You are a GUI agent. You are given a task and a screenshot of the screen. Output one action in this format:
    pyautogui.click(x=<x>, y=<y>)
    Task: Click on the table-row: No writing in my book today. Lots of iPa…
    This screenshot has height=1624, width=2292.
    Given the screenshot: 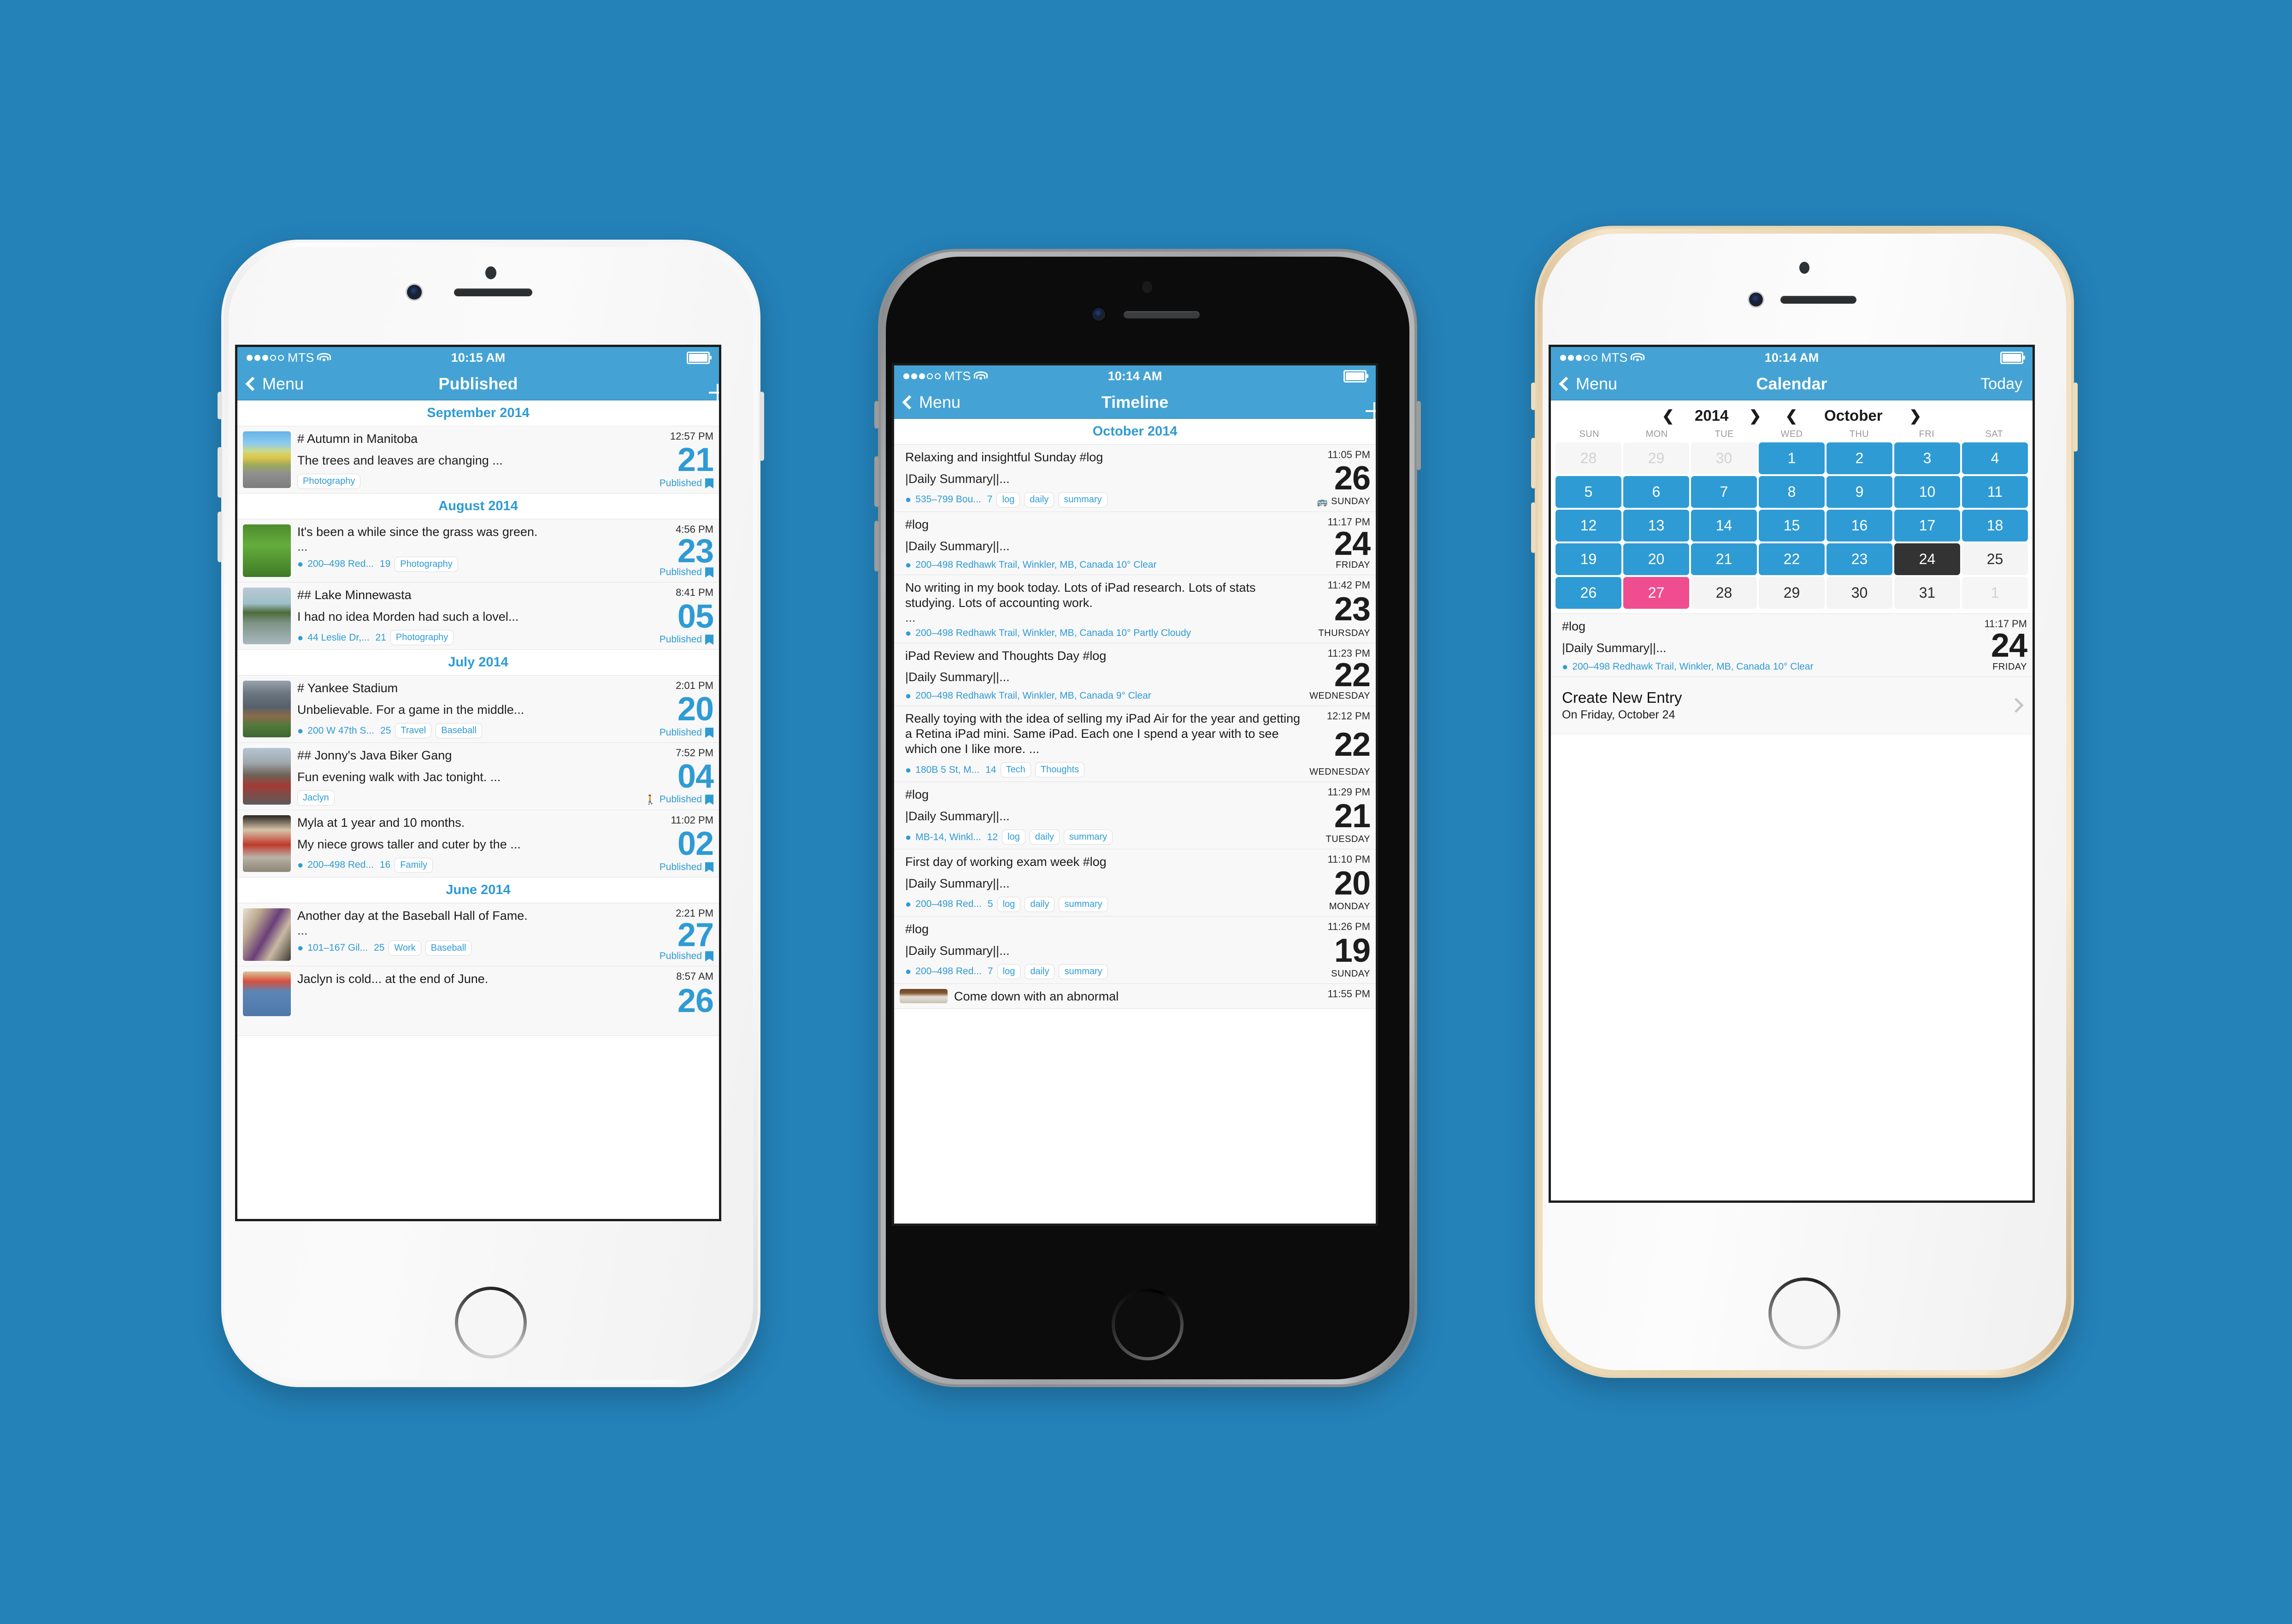 What is the action you would take?
    pyautogui.click(x=1135, y=609)
    